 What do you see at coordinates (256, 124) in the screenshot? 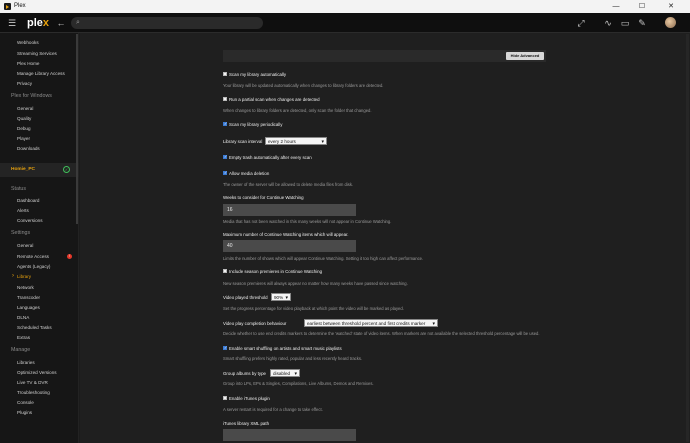
I see `scan-periodically-label: Scan my library periodically` at bounding box center [256, 124].